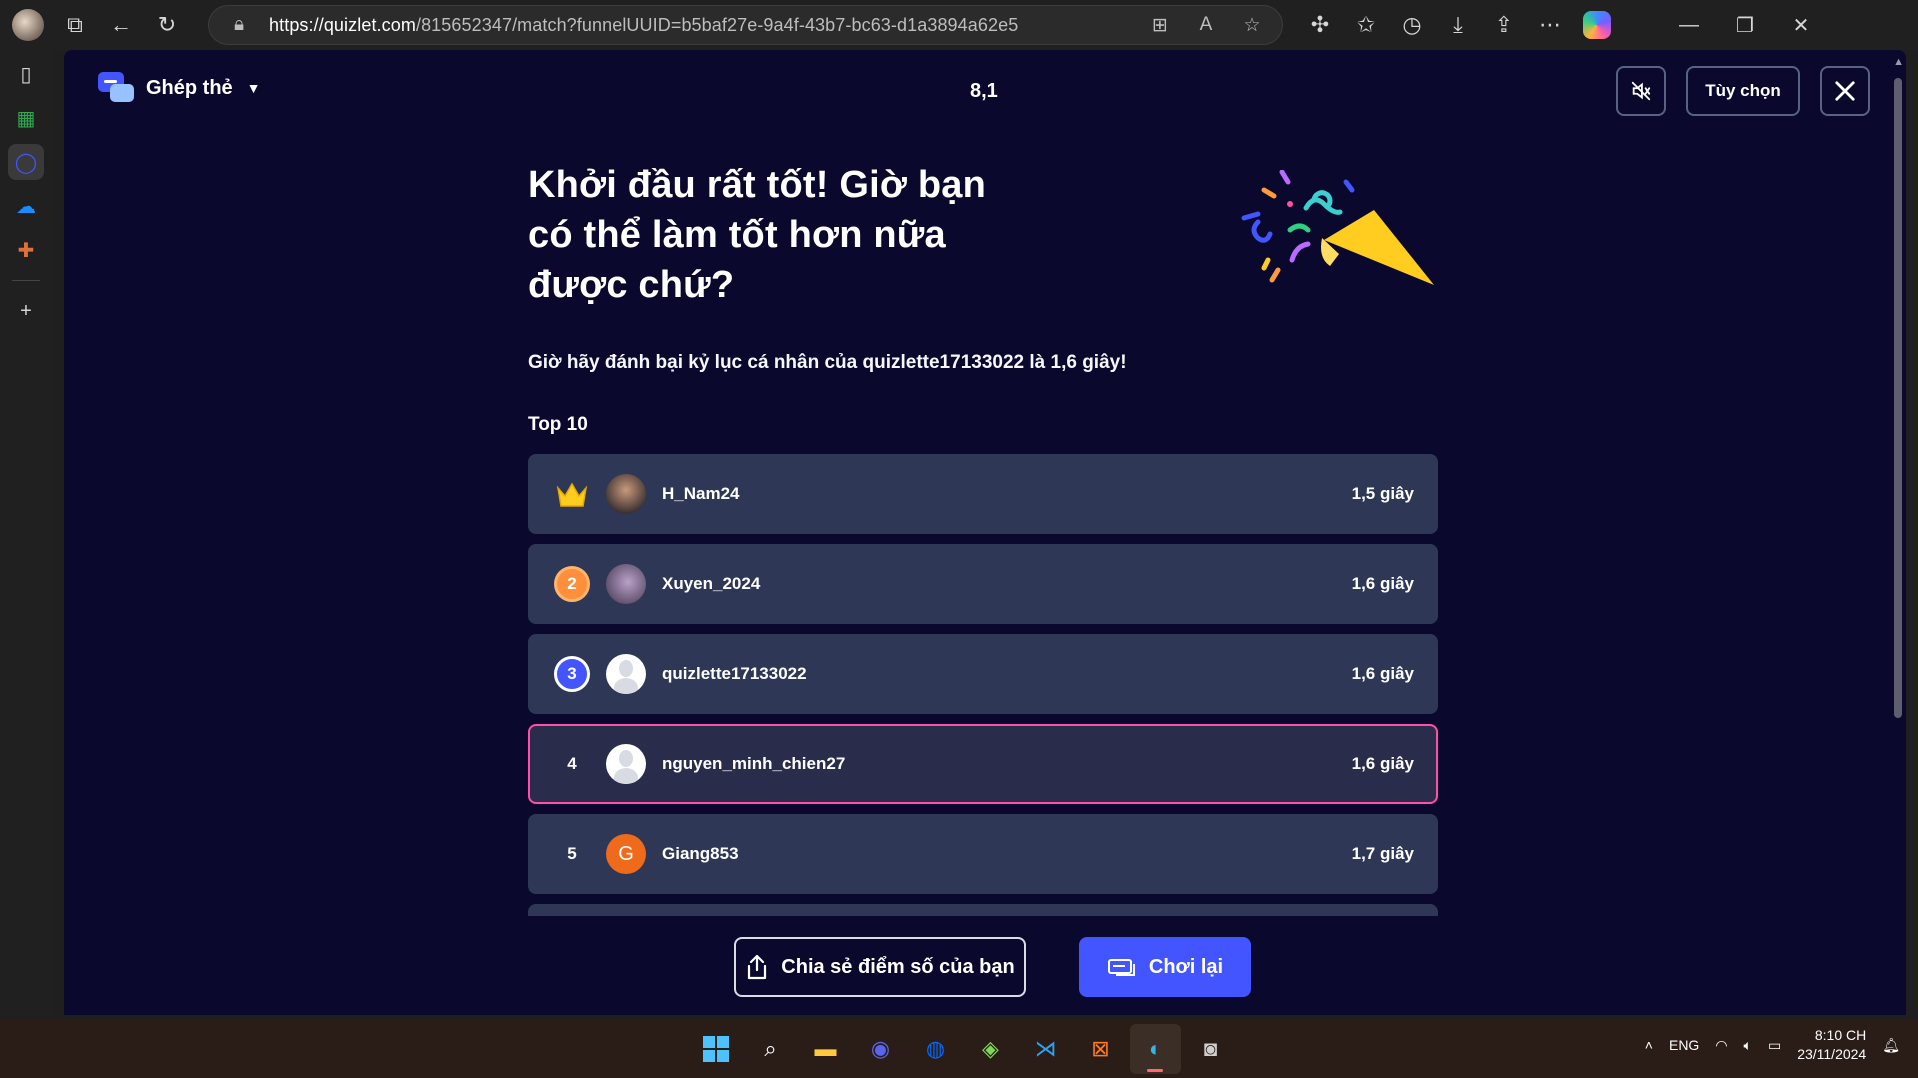  What do you see at coordinates (983, 494) in the screenshot?
I see `leaderboard-row: H_Nam24 1,5 giây` at bounding box center [983, 494].